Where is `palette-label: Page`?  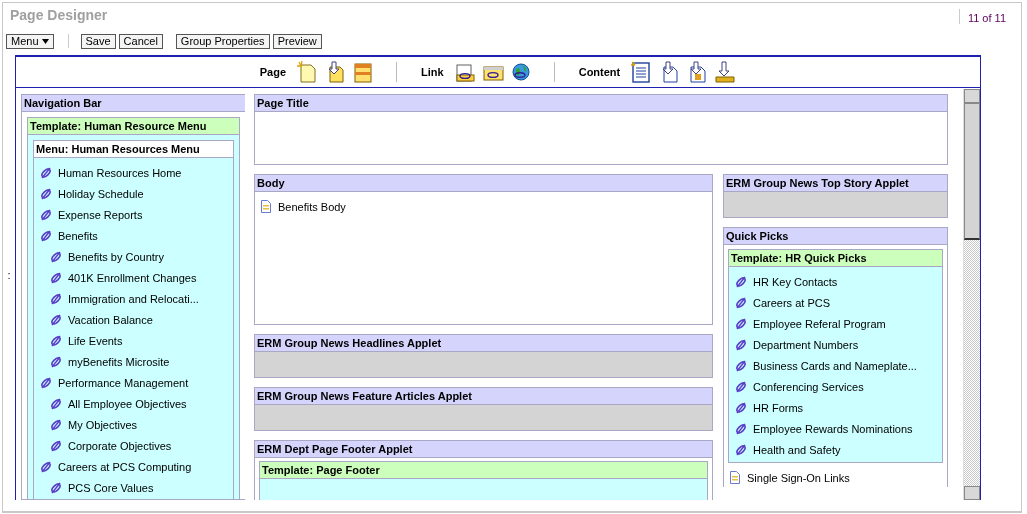
palette-label: Page is located at coordinates (273, 72).